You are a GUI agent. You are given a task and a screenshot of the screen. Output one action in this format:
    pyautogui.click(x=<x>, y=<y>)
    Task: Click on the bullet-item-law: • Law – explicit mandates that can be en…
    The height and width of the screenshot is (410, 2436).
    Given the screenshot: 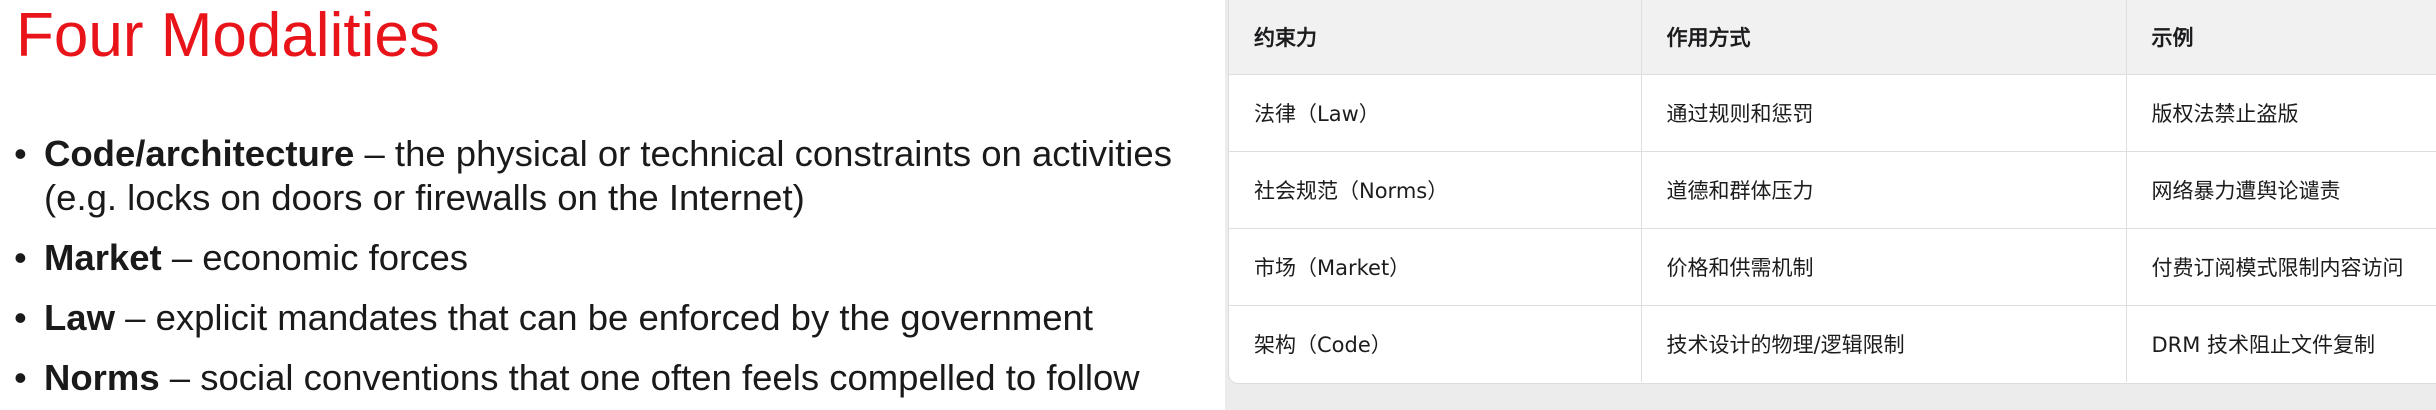 What is the action you would take?
    pyautogui.click(x=593, y=318)
    